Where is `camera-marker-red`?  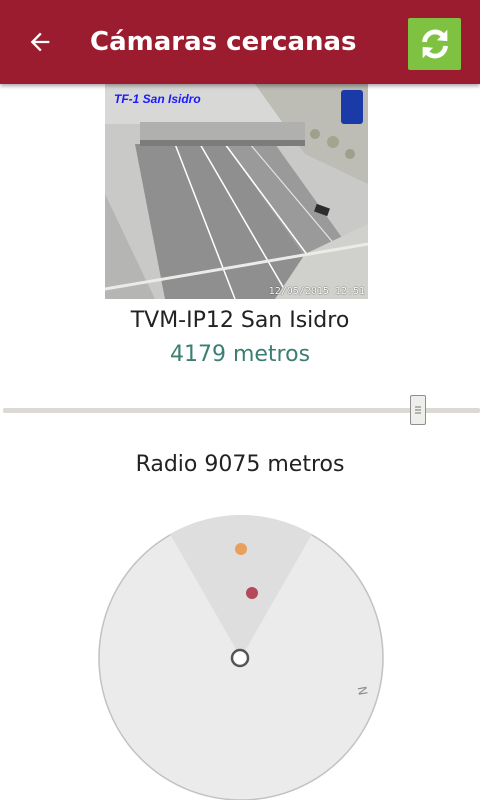 camera-marker-red is located at coordinates (252, 593).